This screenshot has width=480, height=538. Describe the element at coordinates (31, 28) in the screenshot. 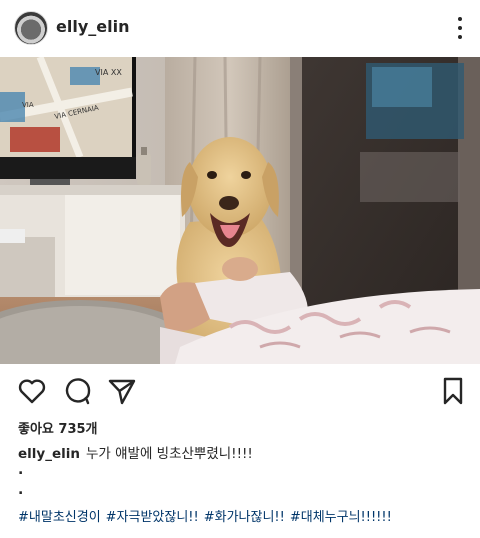

I see `avatar` at that location.